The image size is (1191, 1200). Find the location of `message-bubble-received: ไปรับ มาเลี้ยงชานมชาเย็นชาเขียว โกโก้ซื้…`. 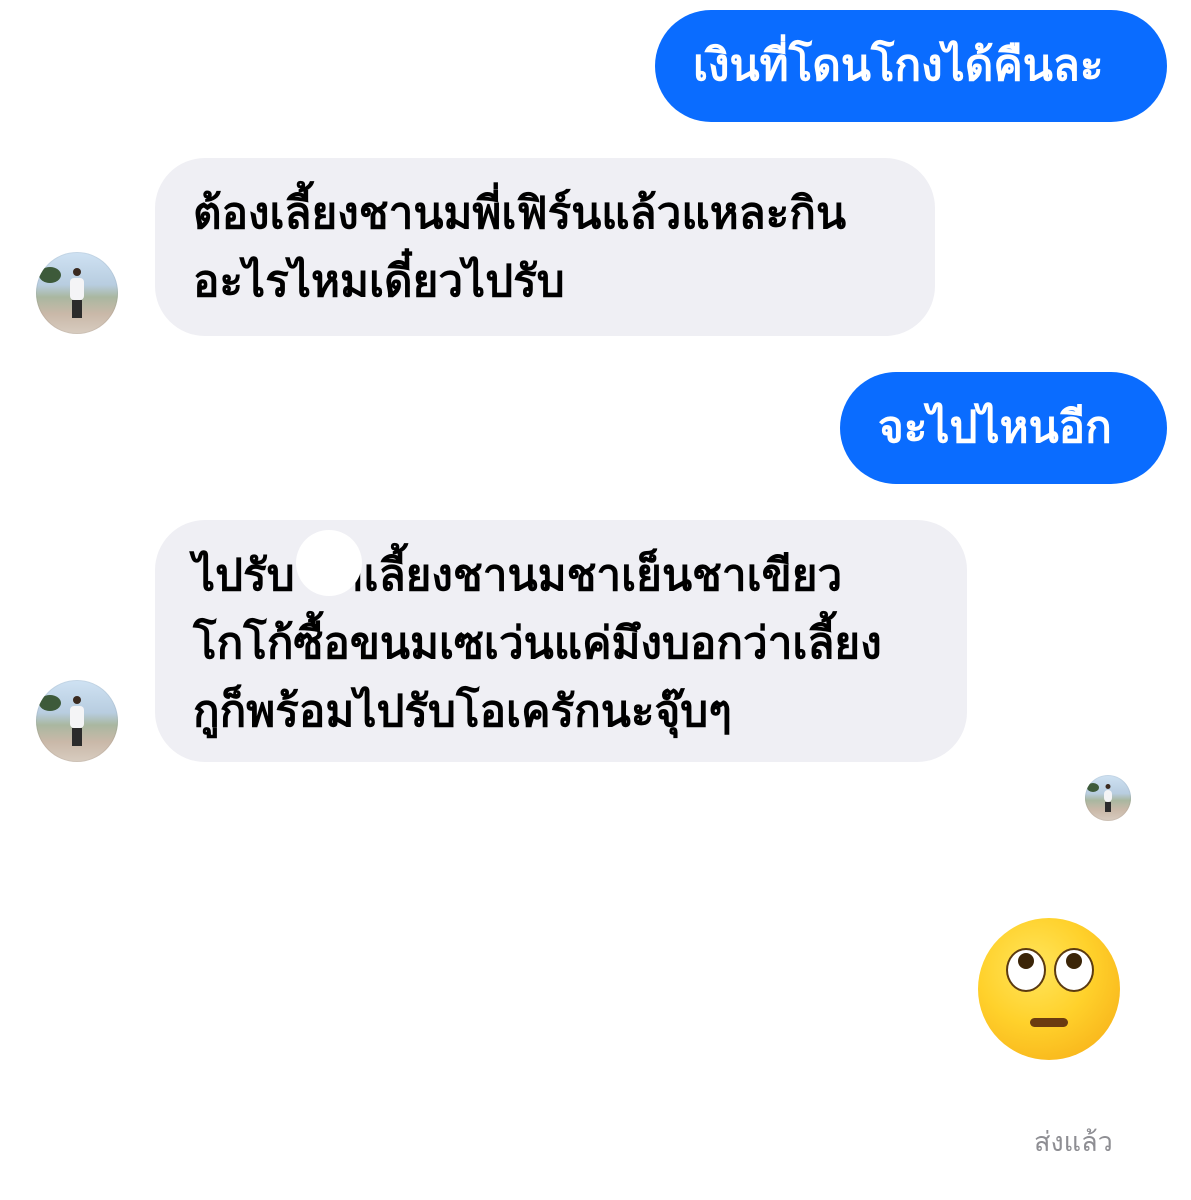

message-bubble-received: ไปรับ มาเลี้ยงชานมชาเย็นชาเขียว โกโก้ซื้… is located at coordinates (561, 641).